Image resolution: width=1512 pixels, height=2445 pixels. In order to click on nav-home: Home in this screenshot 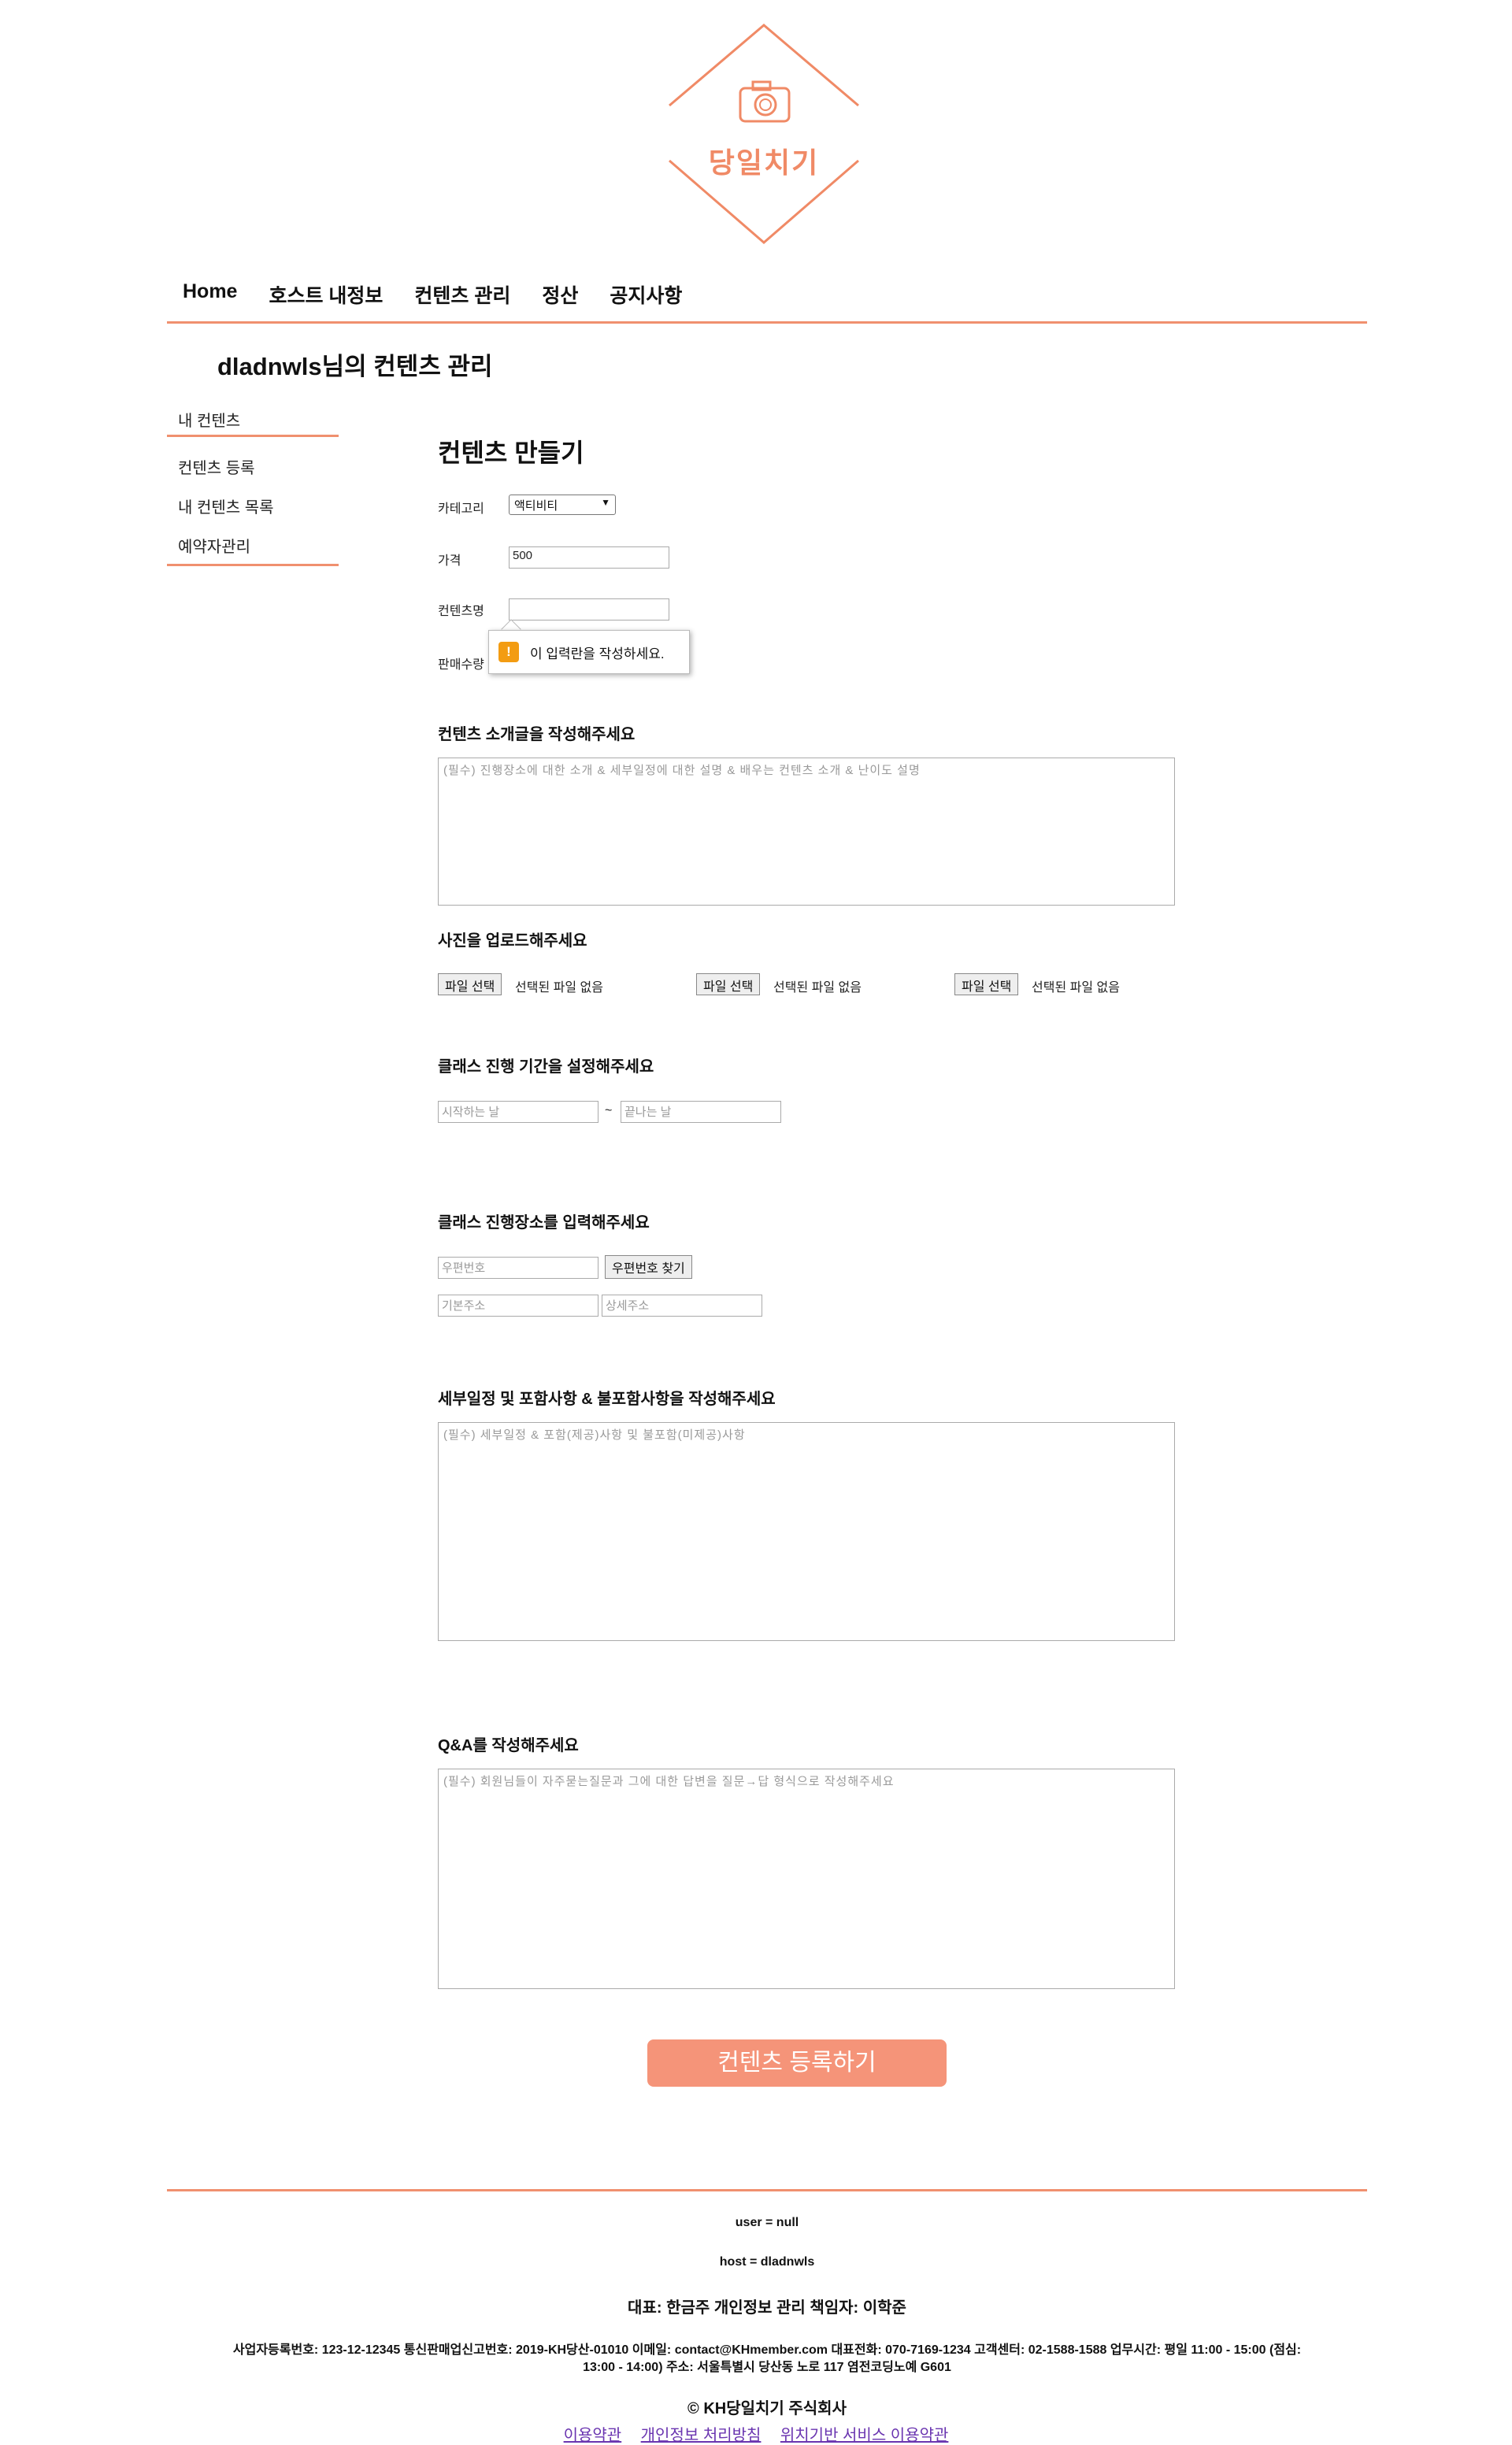, I will do `click(210, 295)`.